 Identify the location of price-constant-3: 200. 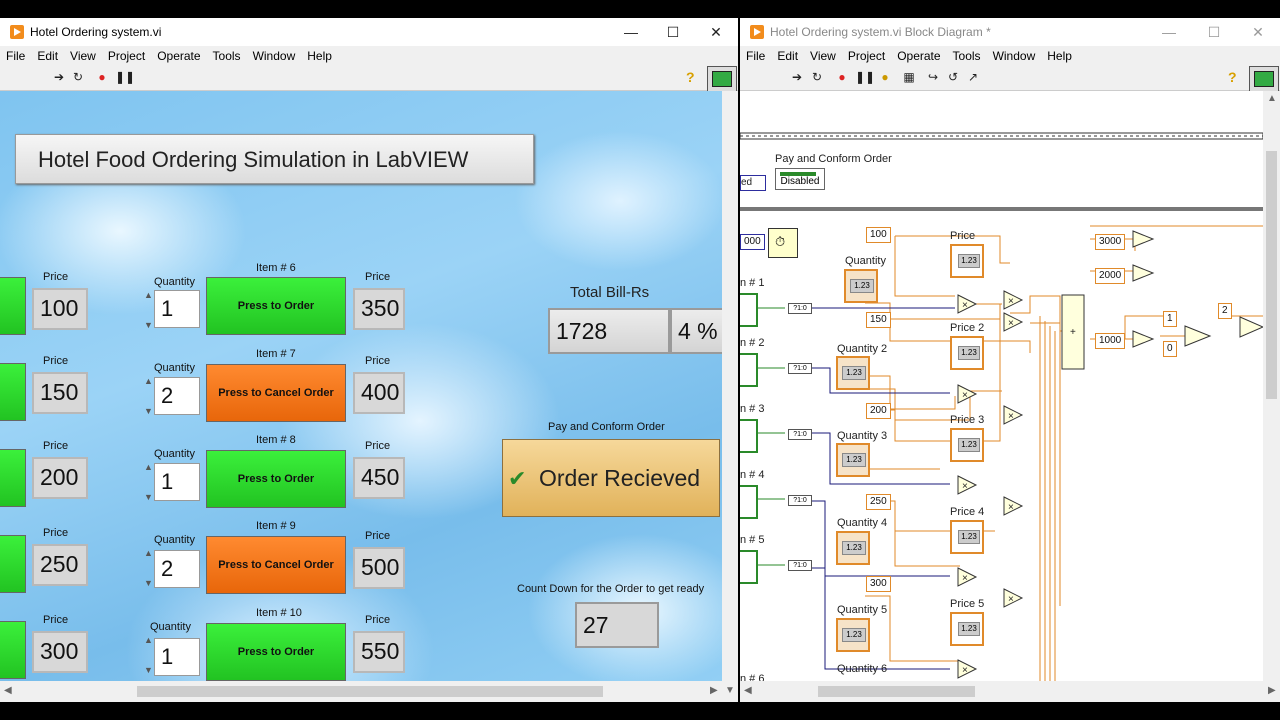
(878, 411).